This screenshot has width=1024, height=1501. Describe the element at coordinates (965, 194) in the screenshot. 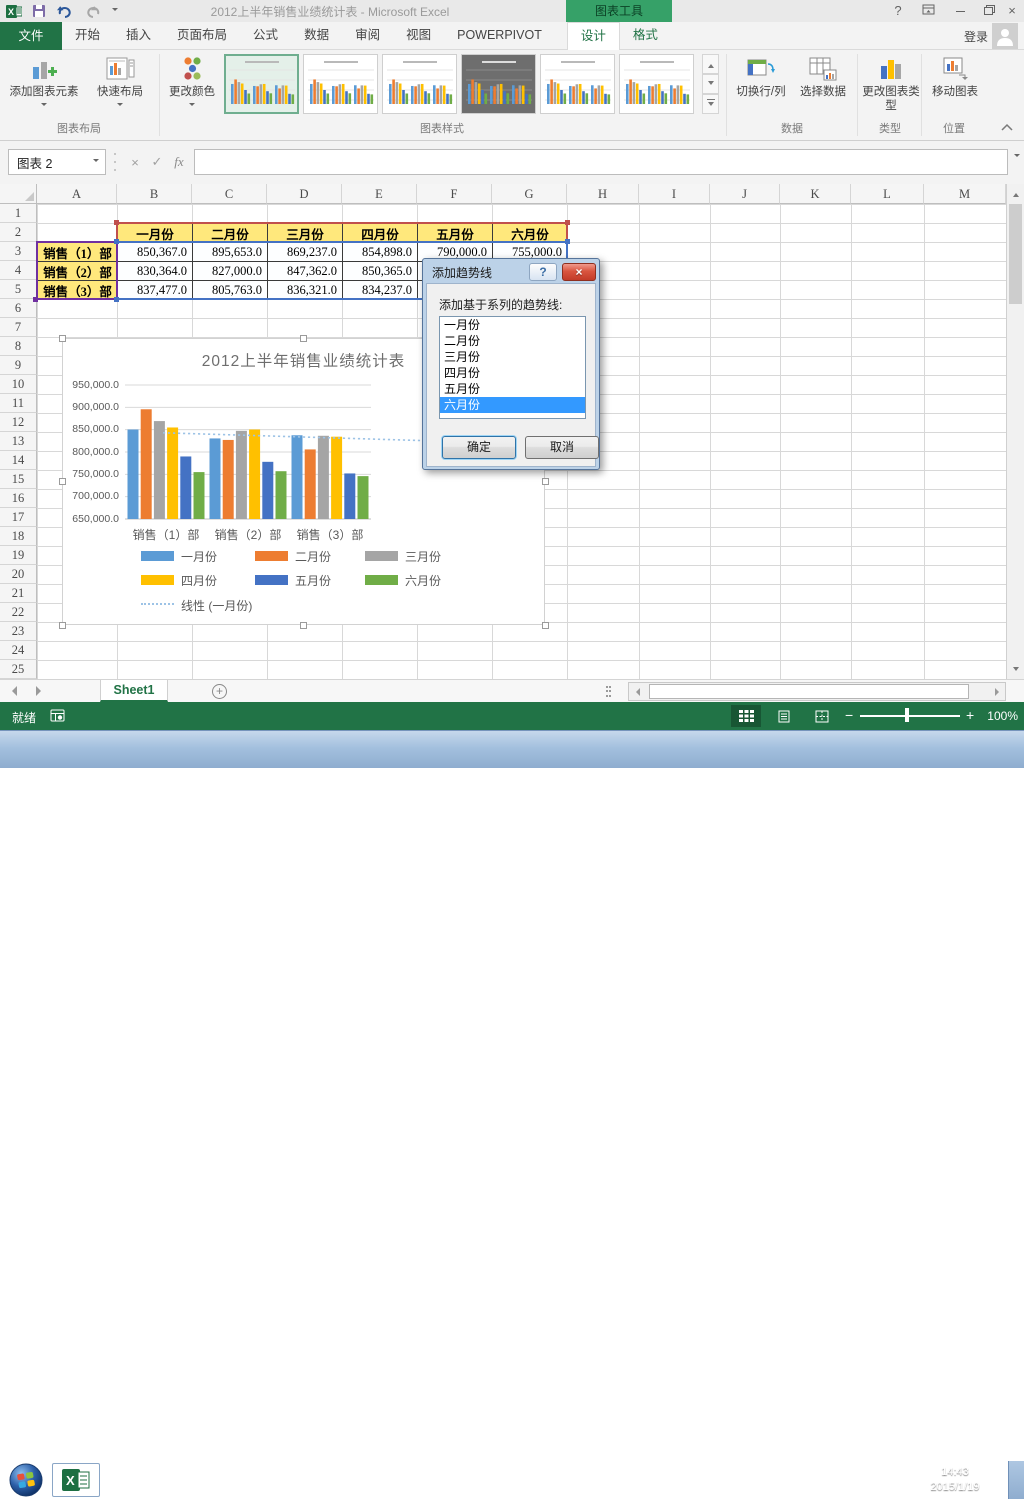

I see `column-header-M: M` at that location.